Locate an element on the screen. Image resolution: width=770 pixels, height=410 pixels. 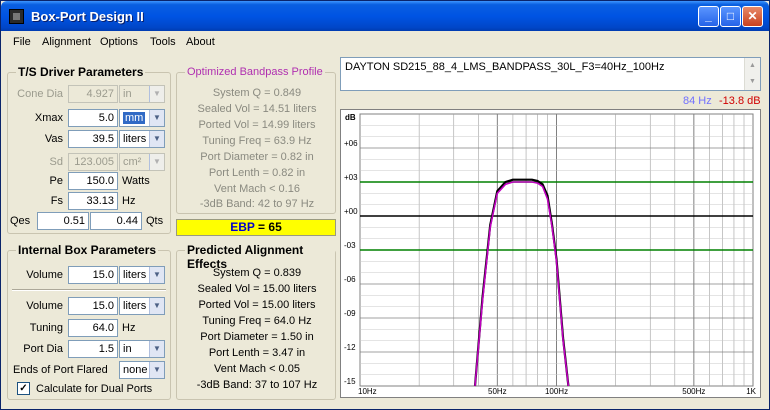
ebp-value: = 65 is located at coordinates (270, 227).